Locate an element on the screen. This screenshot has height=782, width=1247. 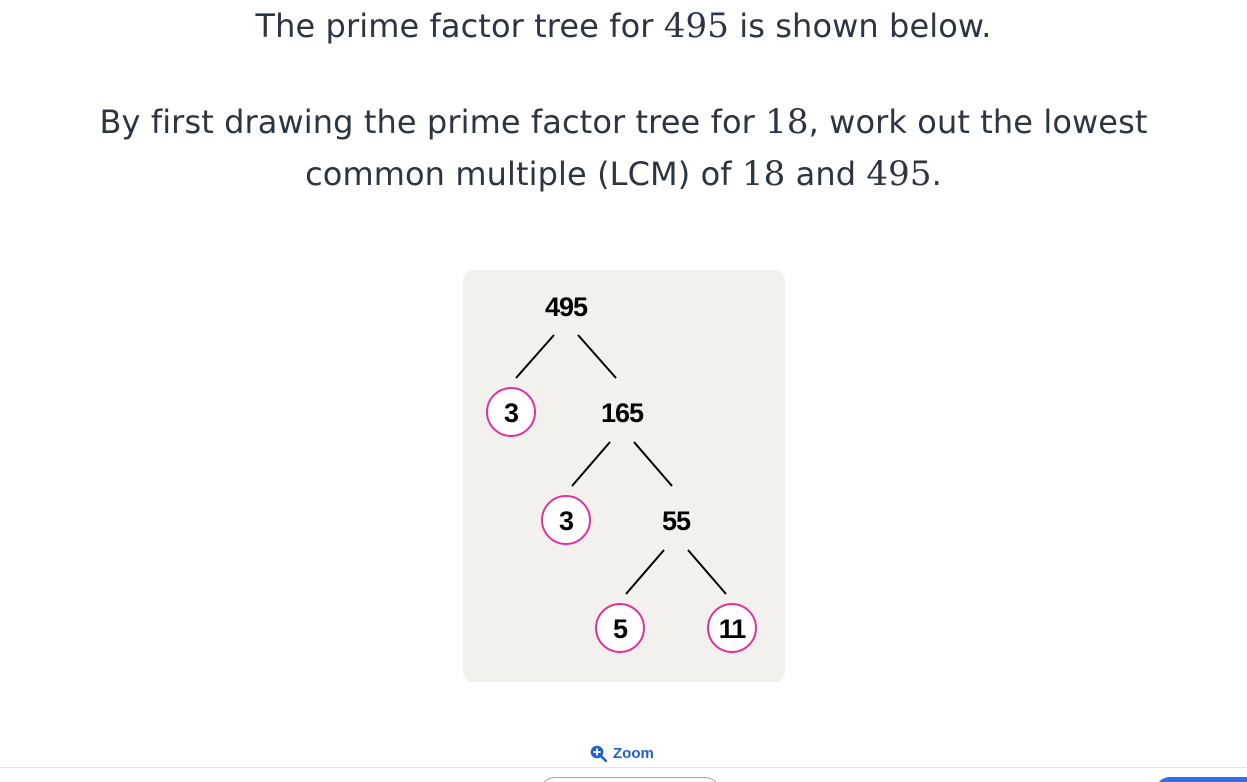
question-text: and is located at coordinates (826, 174).